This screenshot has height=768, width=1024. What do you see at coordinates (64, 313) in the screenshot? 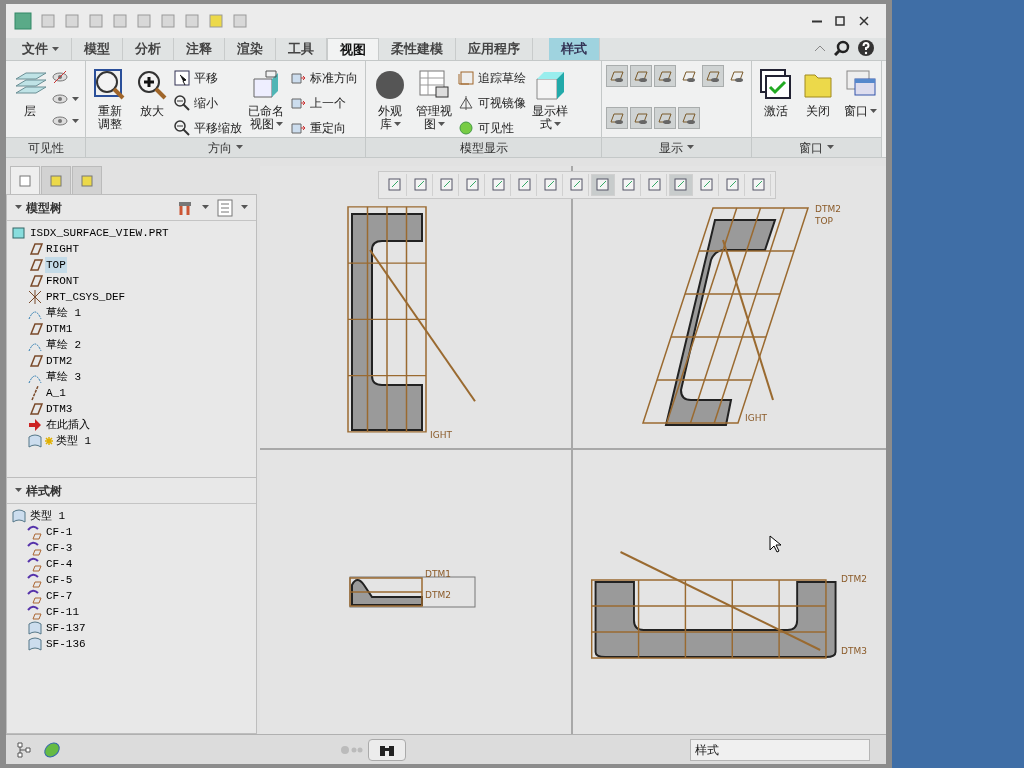
I see `tree-item: 草绘 1` at bounding box center [64, 313].